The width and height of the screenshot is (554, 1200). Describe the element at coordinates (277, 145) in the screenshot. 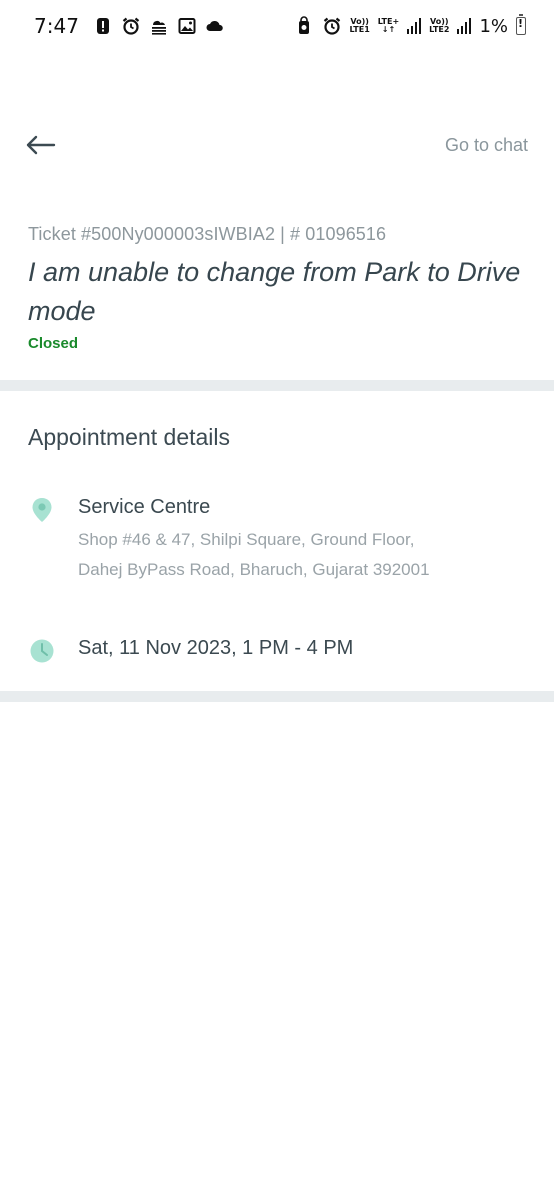

I see `header: Go to chat` at that location.